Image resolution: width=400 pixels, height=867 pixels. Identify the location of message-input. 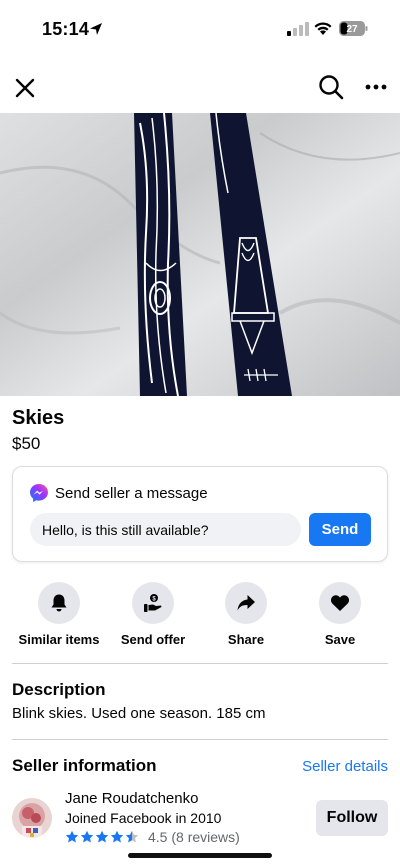
(165, 529).